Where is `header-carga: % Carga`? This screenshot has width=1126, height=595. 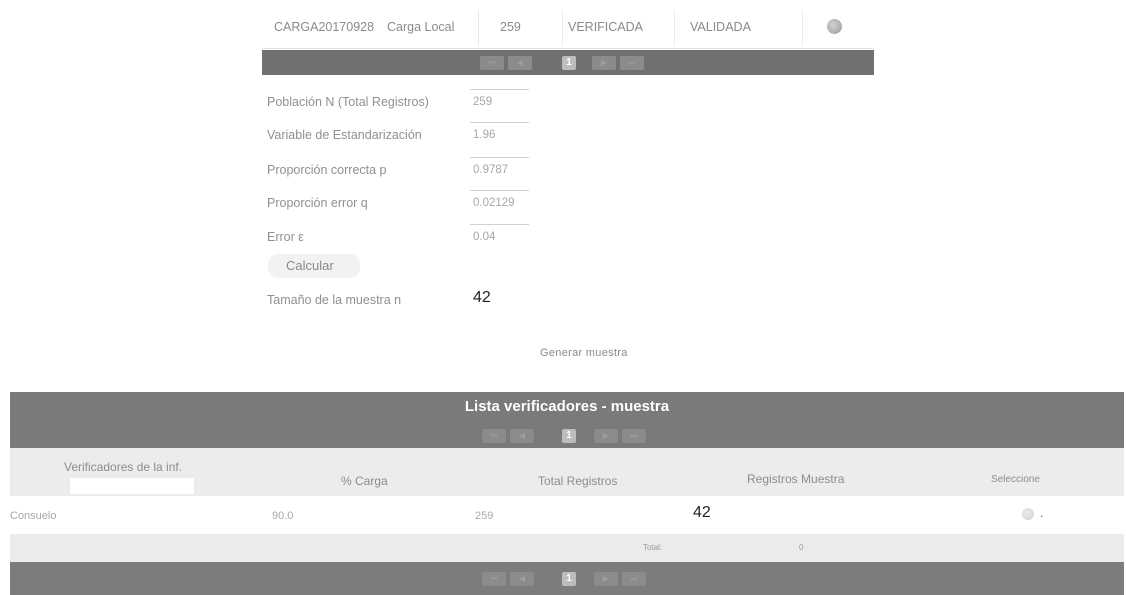 header-carga: % Carga is located at coordinates (364, 481).